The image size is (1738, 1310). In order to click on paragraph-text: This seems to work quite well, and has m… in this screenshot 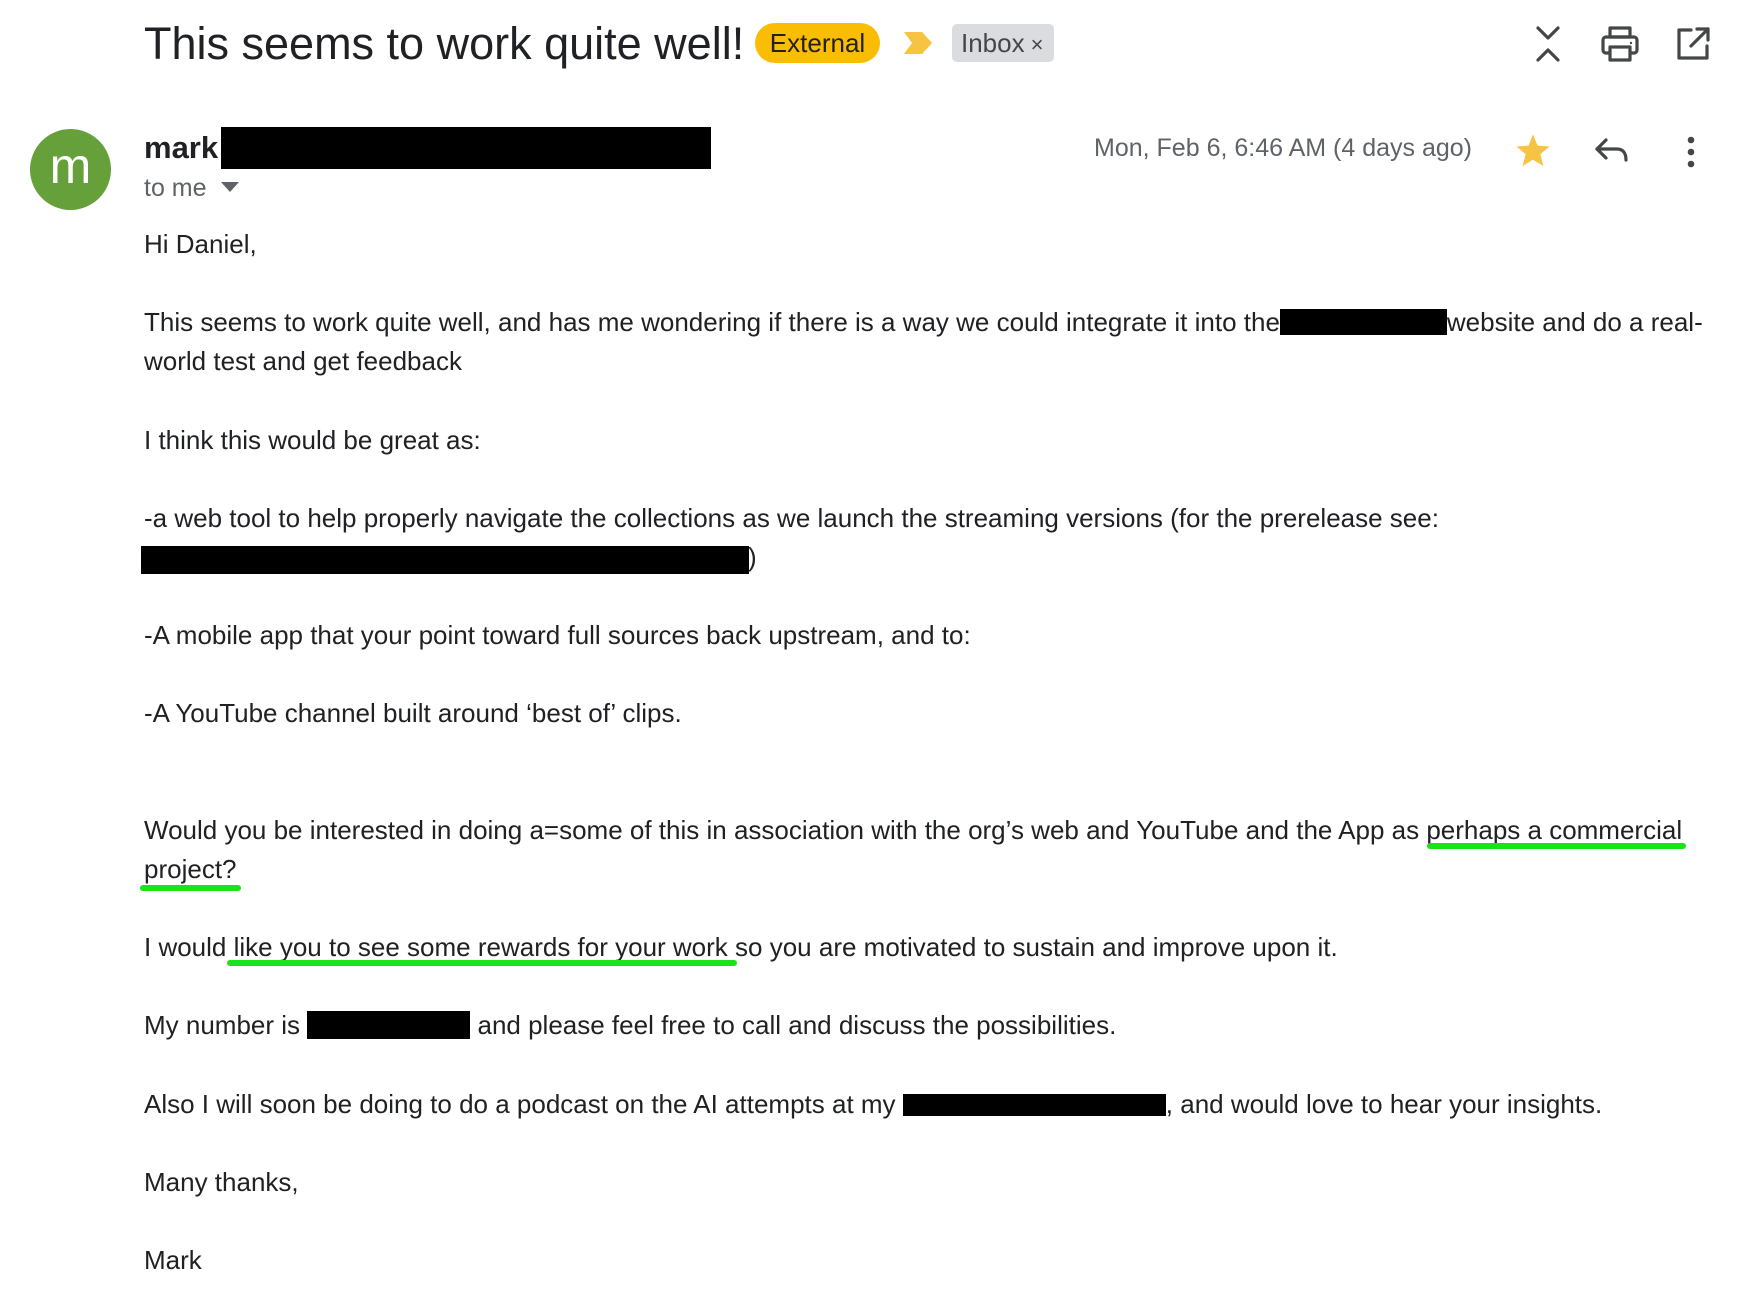, I will do `click(712, 322)`.